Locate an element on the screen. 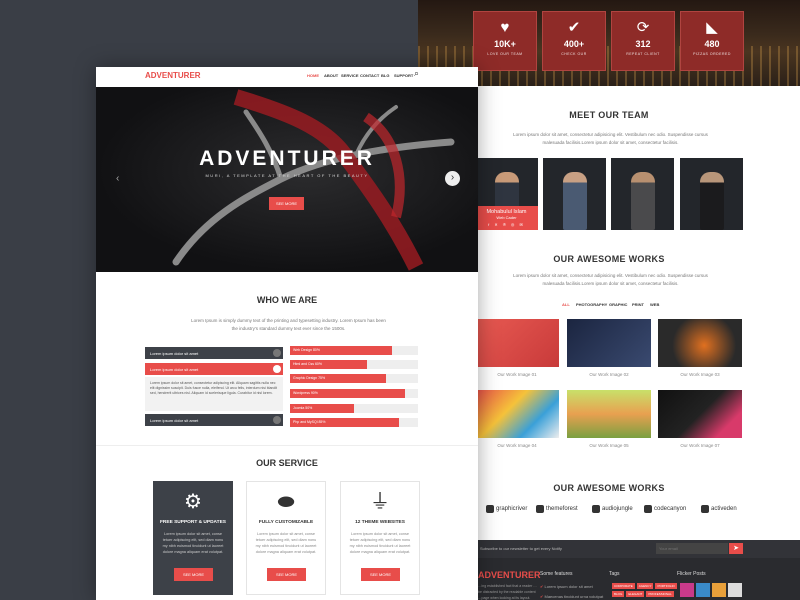 The image size is (800, 600). tag: PROFESSIONAL is located at coordinates (660, 594).